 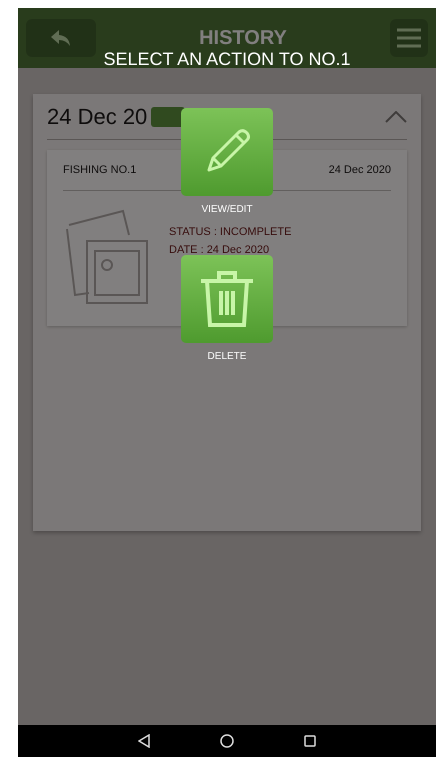 I want to click on dialog-title: SELECT AN ACTION TO NO.1, so click(x=227, y=59).